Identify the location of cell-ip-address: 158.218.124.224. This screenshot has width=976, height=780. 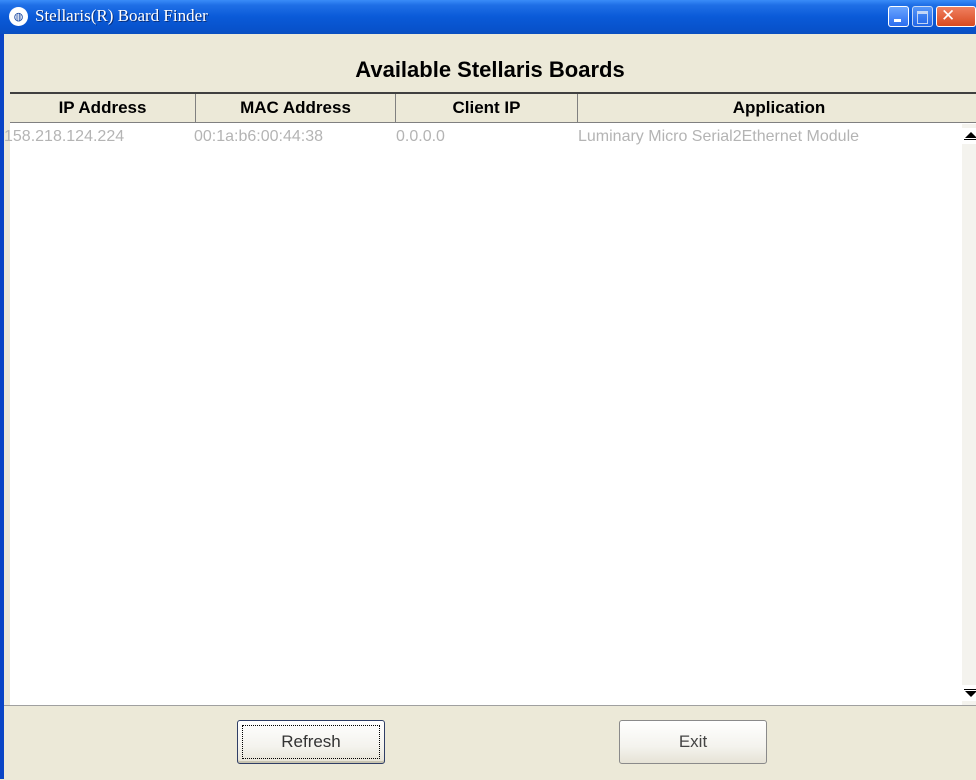
(64, 136).